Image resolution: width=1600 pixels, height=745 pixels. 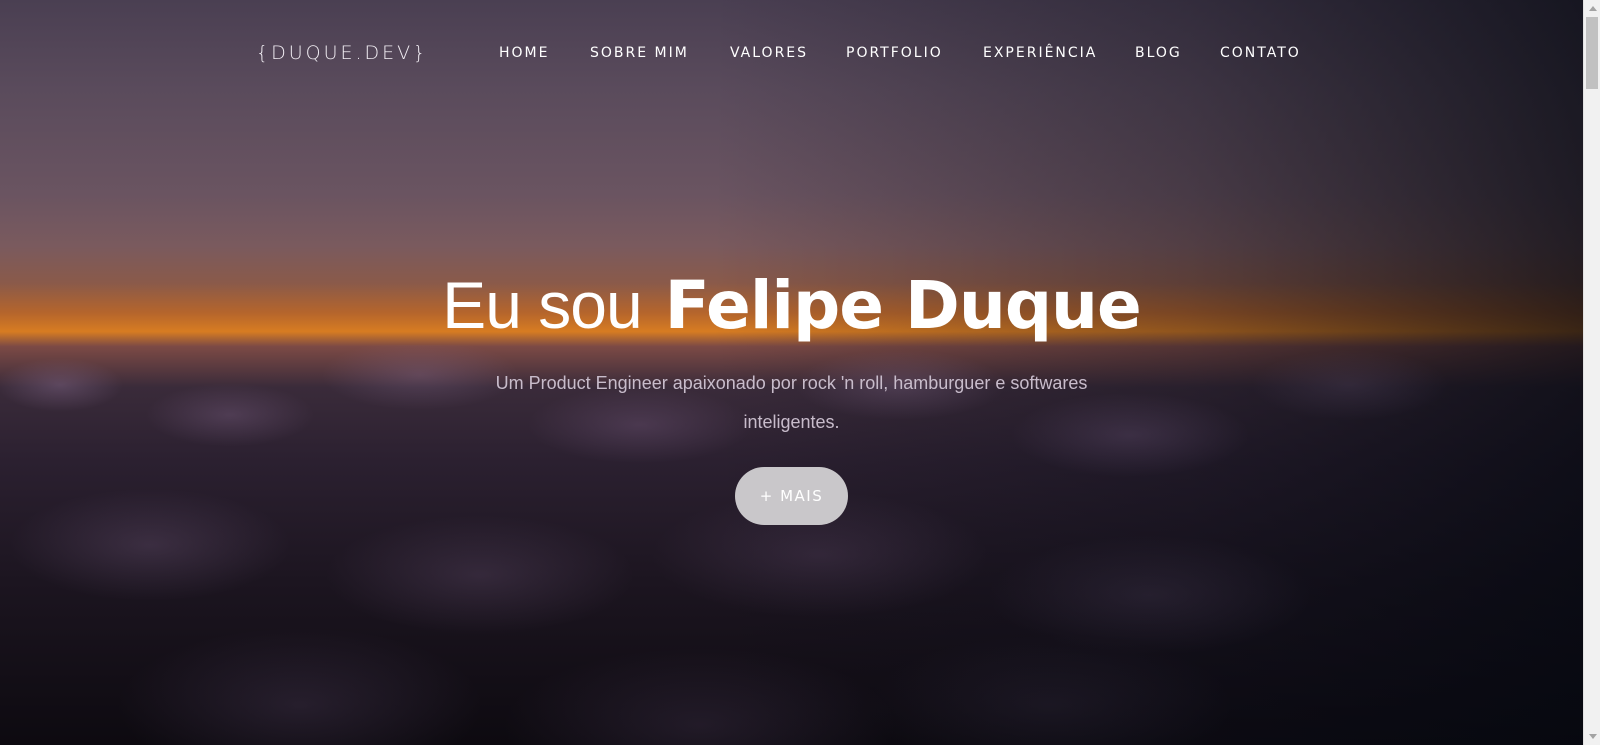 What do you see at coordinates (1591, 372) in the screenshot?
I see `vertical-scrollbar` at bounding box center [1591, 372].